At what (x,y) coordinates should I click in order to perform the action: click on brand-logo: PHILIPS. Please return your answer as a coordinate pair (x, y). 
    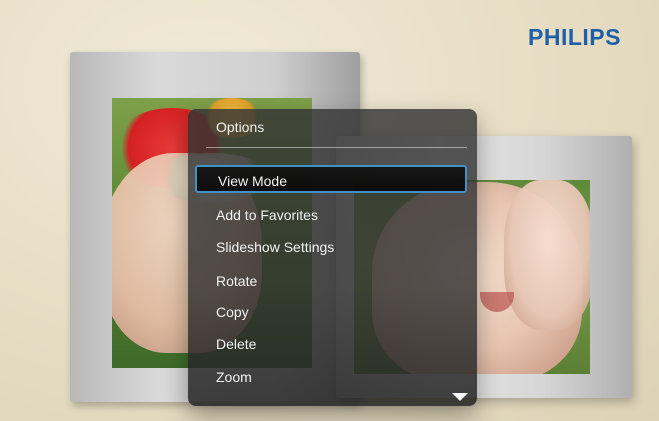
    Looking at the image, I should click on (574, 37).